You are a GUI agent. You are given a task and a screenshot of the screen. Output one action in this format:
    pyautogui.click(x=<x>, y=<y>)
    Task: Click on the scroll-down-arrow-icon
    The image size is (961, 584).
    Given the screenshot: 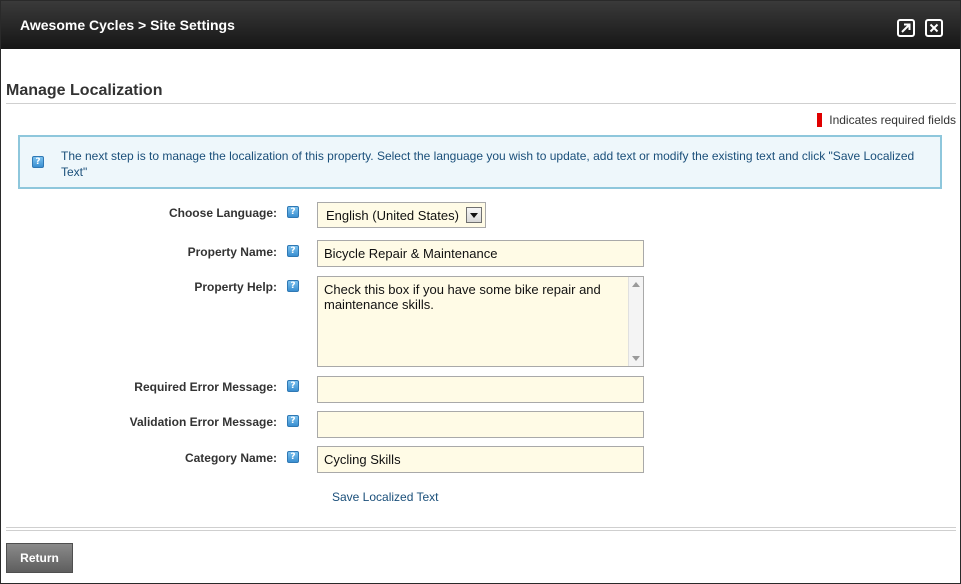 What is the action you would take?
    pyautogui.click(x=636, y=358)
    